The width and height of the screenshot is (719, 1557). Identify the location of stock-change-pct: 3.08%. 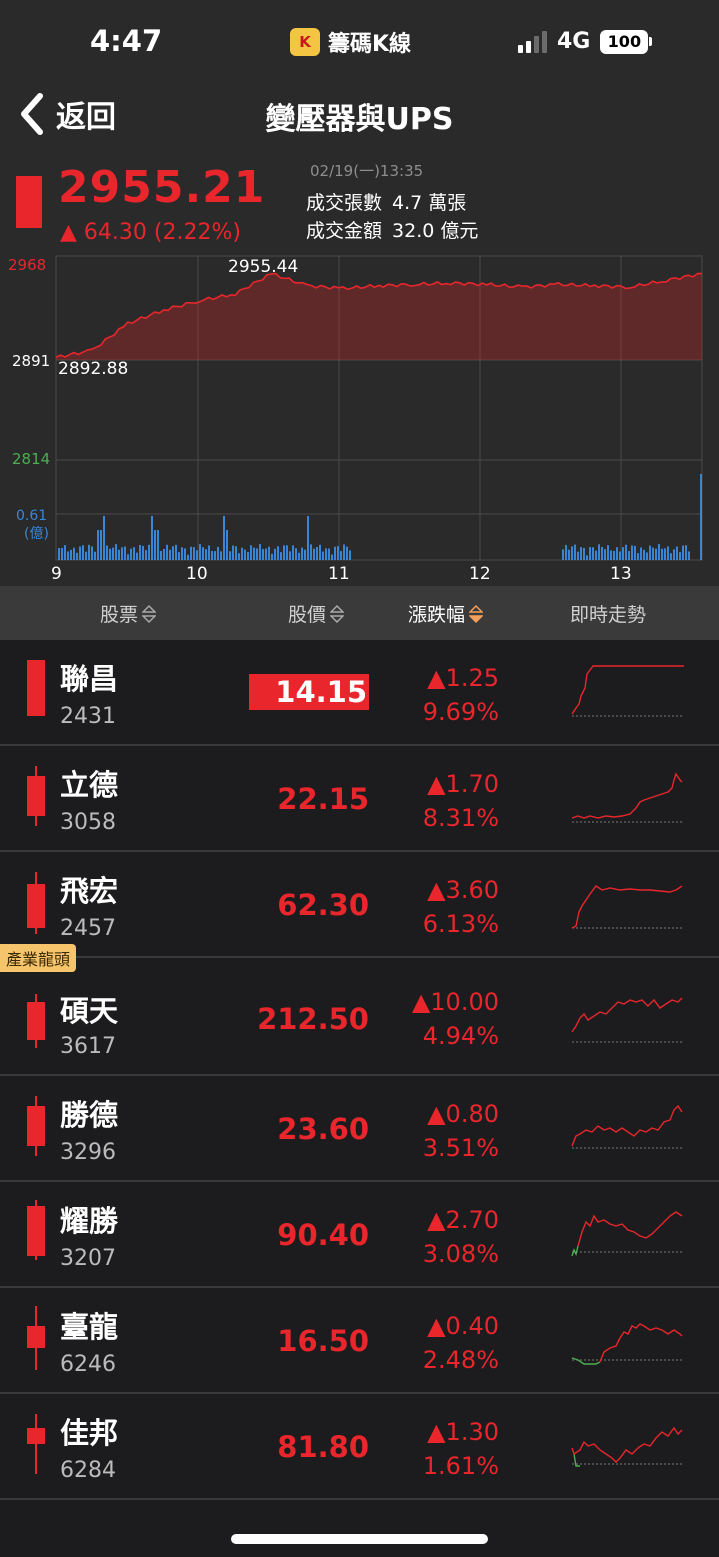
(460, 1254).